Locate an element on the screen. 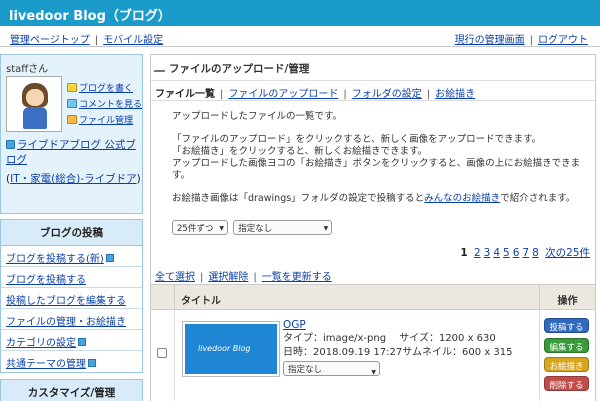 This screenshot has width=600, height=401. menu-item-files: ファイルの管理・お絵描き is located at coordinates (66, 322).